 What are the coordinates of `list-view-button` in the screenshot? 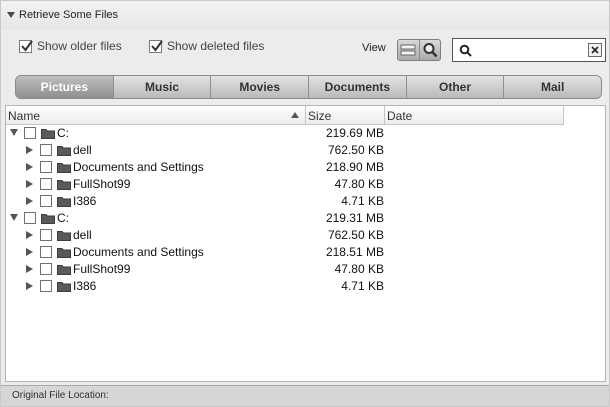 It's located at (408, 50).